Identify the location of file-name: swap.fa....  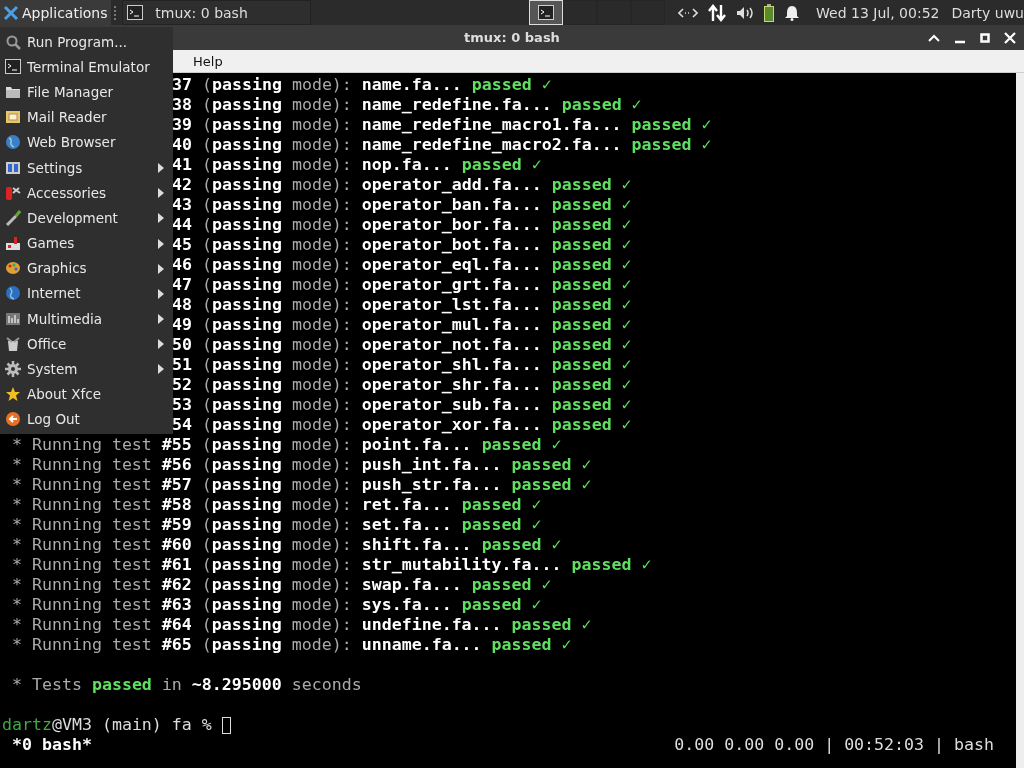
(411, 584).